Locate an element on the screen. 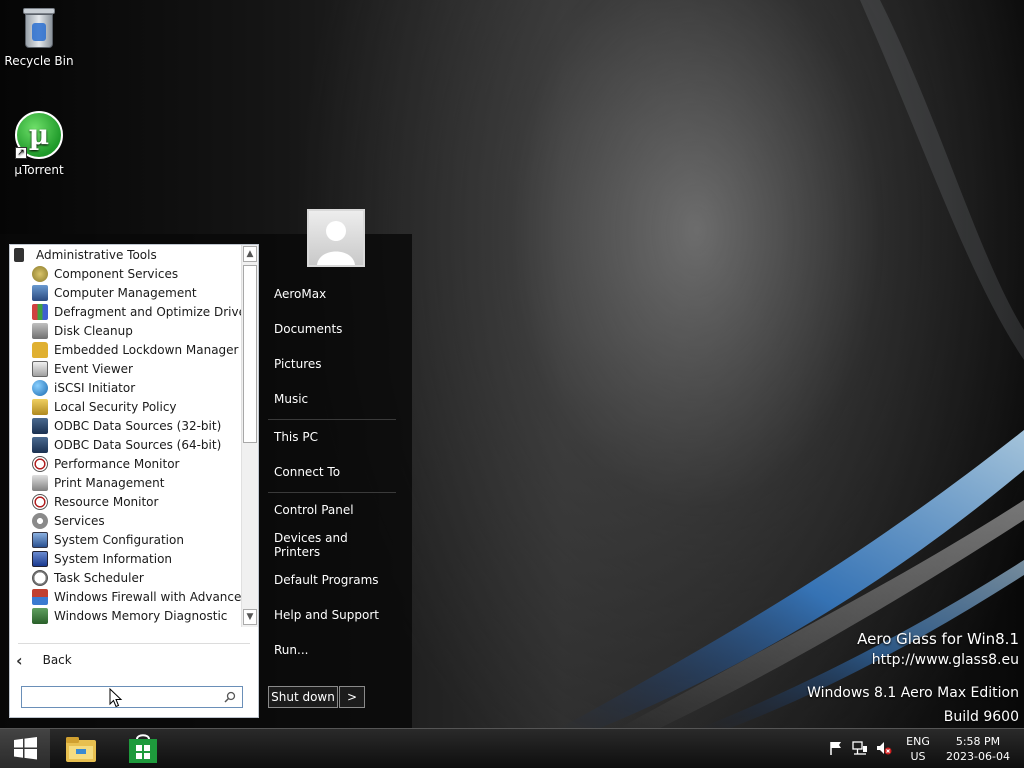 Image resolution: width=1024 pixels, height=768 pixels. watermark-line: http://www.glass8.eu is located at coordinates (945, 660).